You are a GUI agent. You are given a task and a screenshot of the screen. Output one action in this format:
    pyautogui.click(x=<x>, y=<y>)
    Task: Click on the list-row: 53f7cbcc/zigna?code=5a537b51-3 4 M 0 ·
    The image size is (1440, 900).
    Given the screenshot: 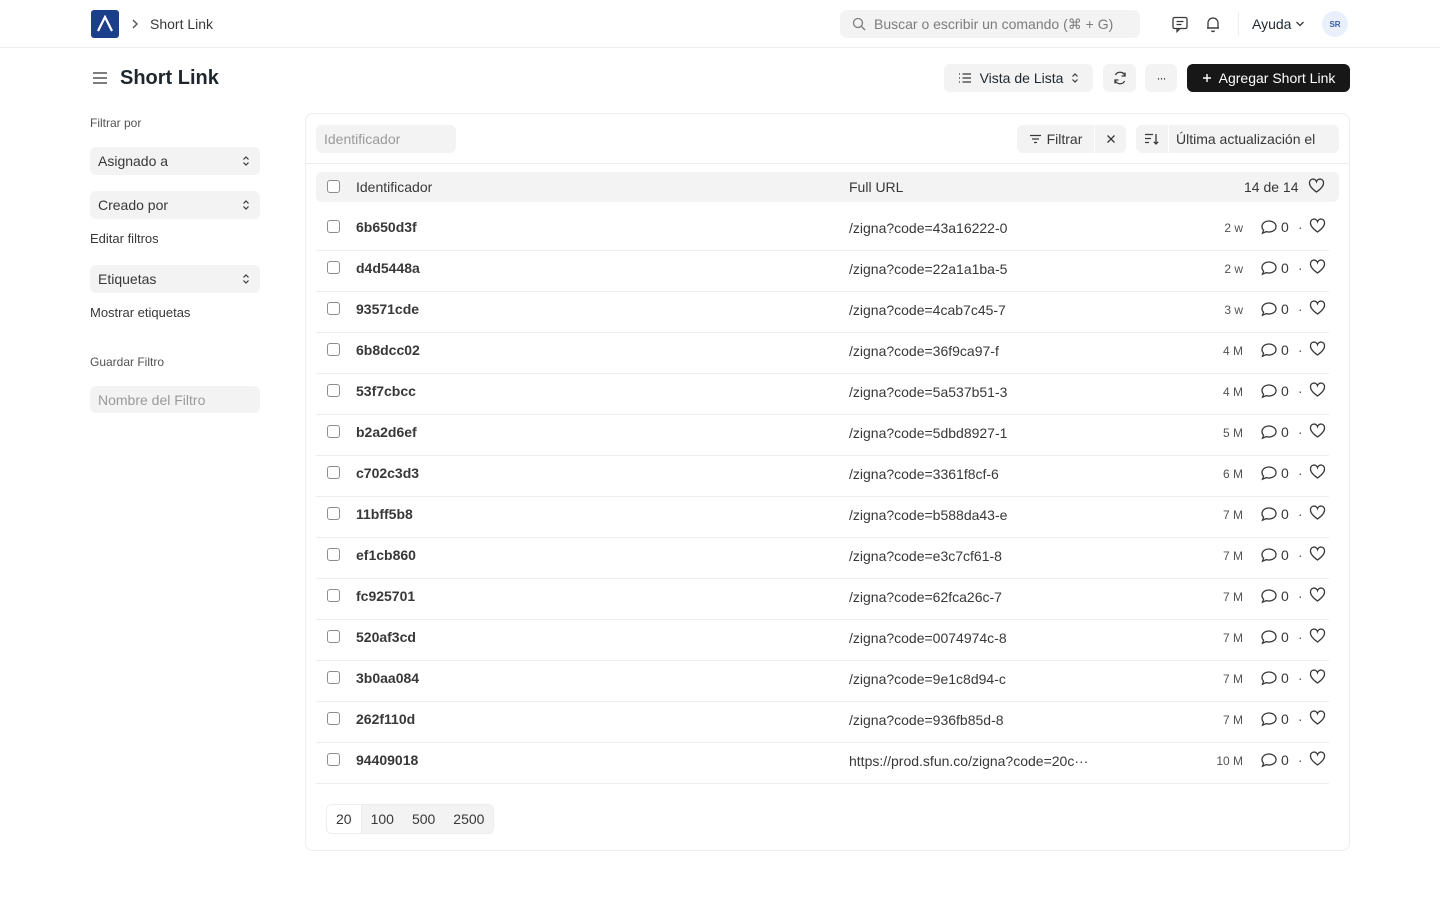 What is the action you would take?
    pyautogui.click(x=822, y=394)
    